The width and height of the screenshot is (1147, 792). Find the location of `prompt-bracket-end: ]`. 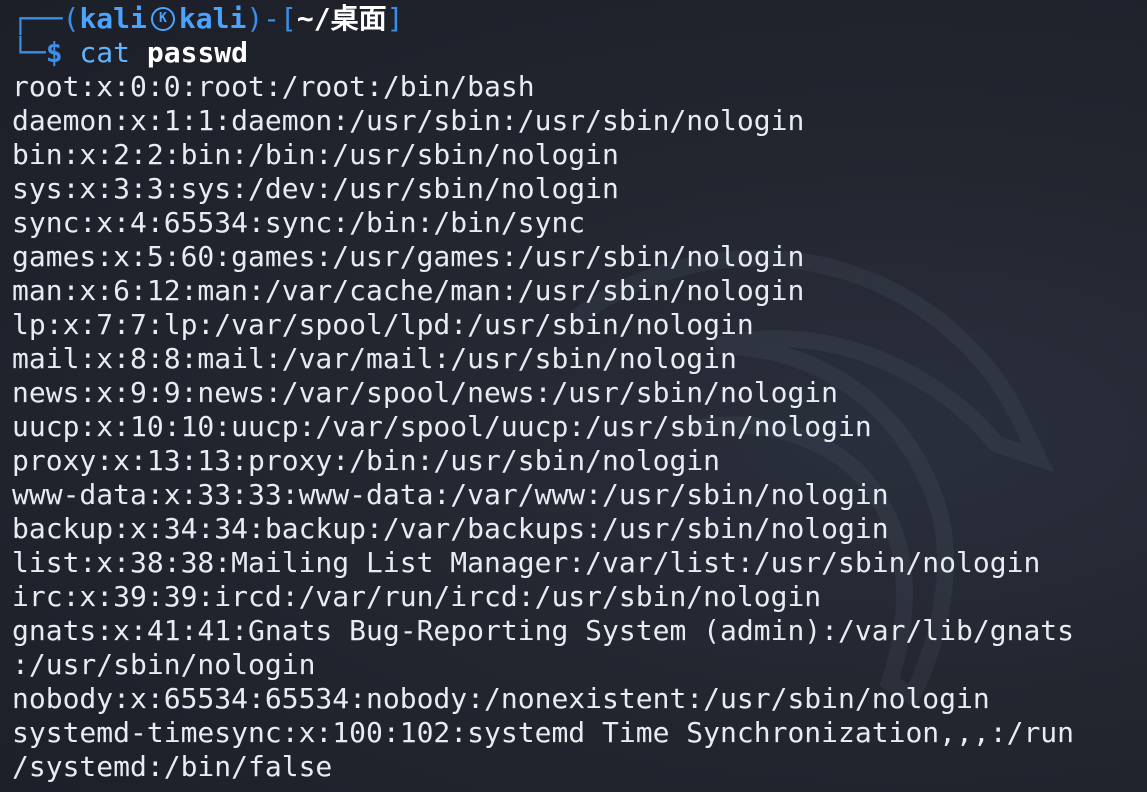

prompt-bracket-end: ] is located at coordinates (395, 18).